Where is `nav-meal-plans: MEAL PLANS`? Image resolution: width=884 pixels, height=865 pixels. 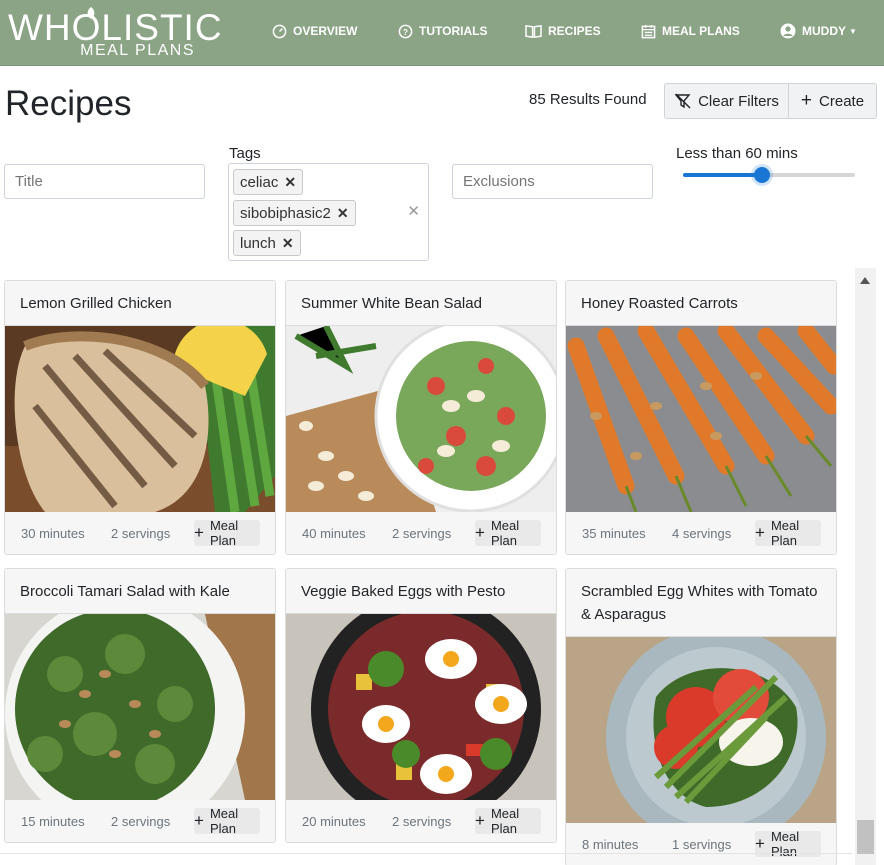 nav-meal-plans: MEAL PLANS is located at coordinates (690, 31).